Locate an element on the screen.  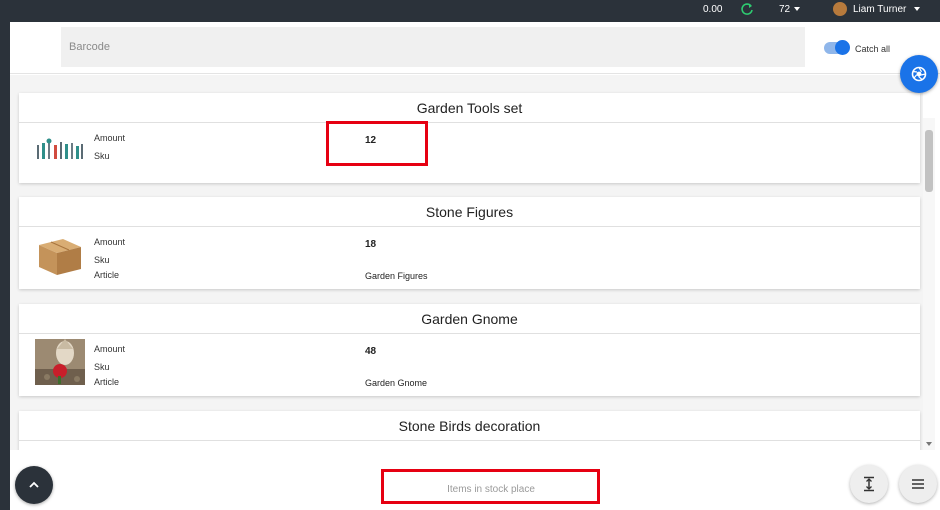
user-menu-chevron-icon is located at coordinates (917, 9).